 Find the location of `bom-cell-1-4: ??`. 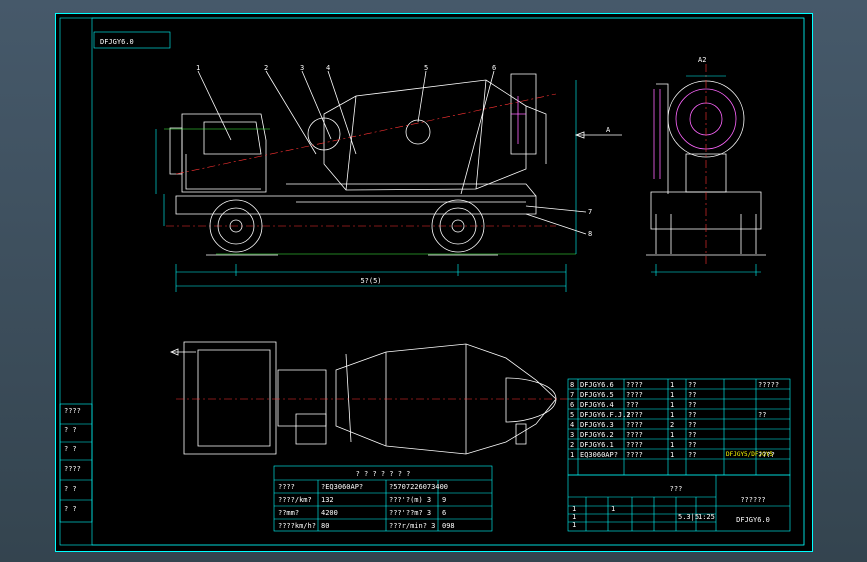

bom-cell-1-4: ?? is located at coordinates (692, 395).